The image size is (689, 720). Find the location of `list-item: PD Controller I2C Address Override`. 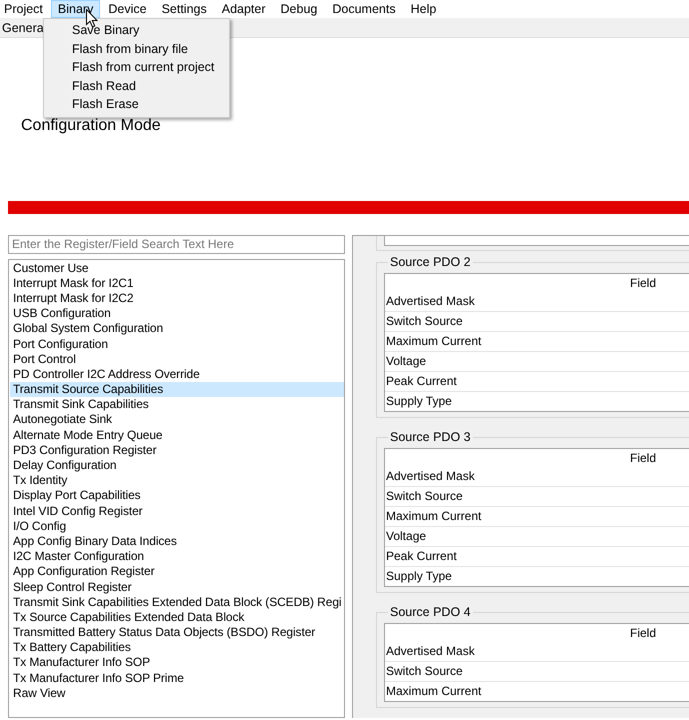

list-item: PD Controller I2C Address Override is located at coordinates (177, 374).